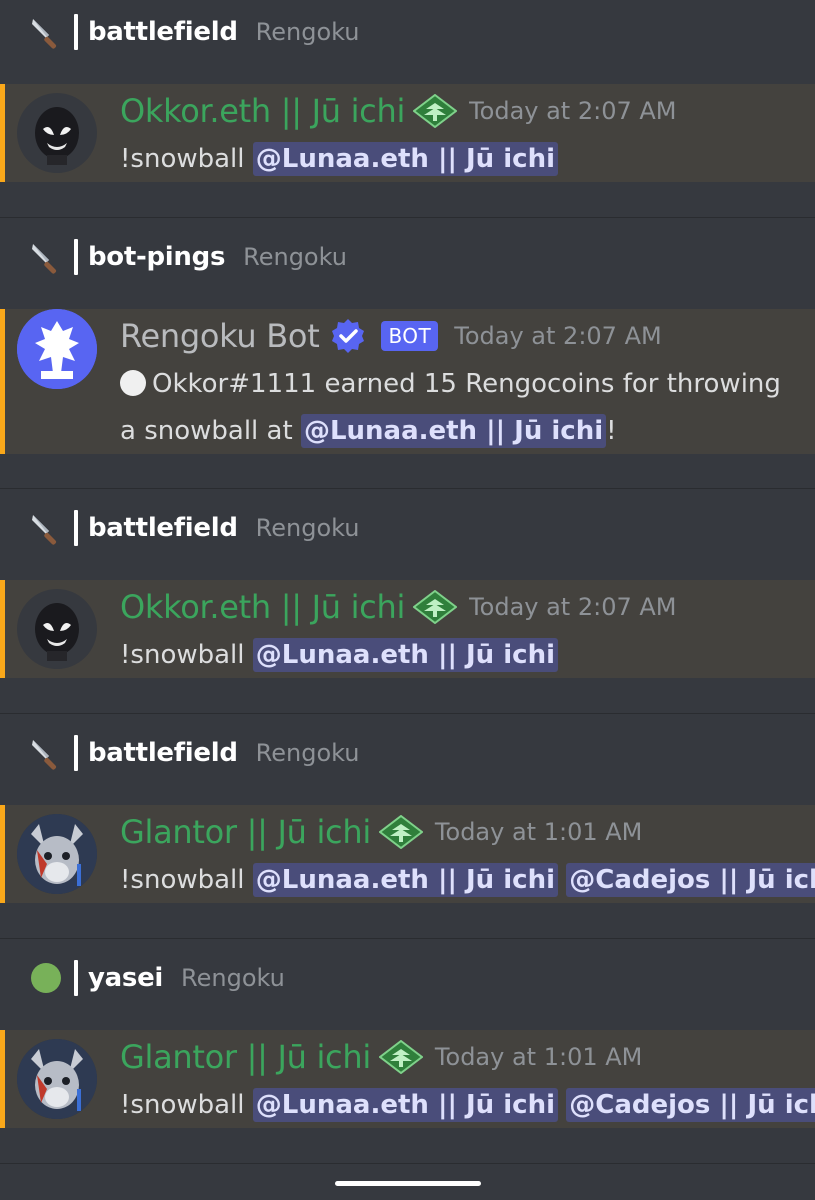  I want to click on channel-name: yasei, so click(126, 978).